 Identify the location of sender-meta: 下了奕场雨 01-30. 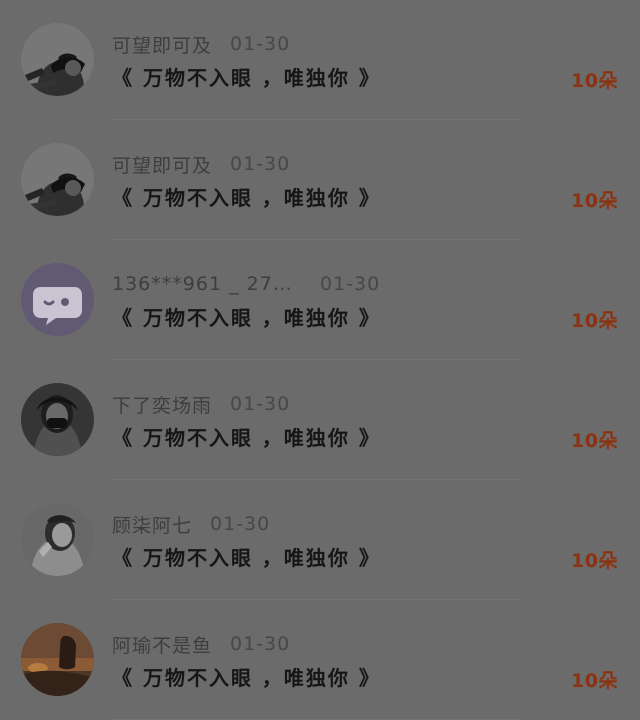
(201, 404).